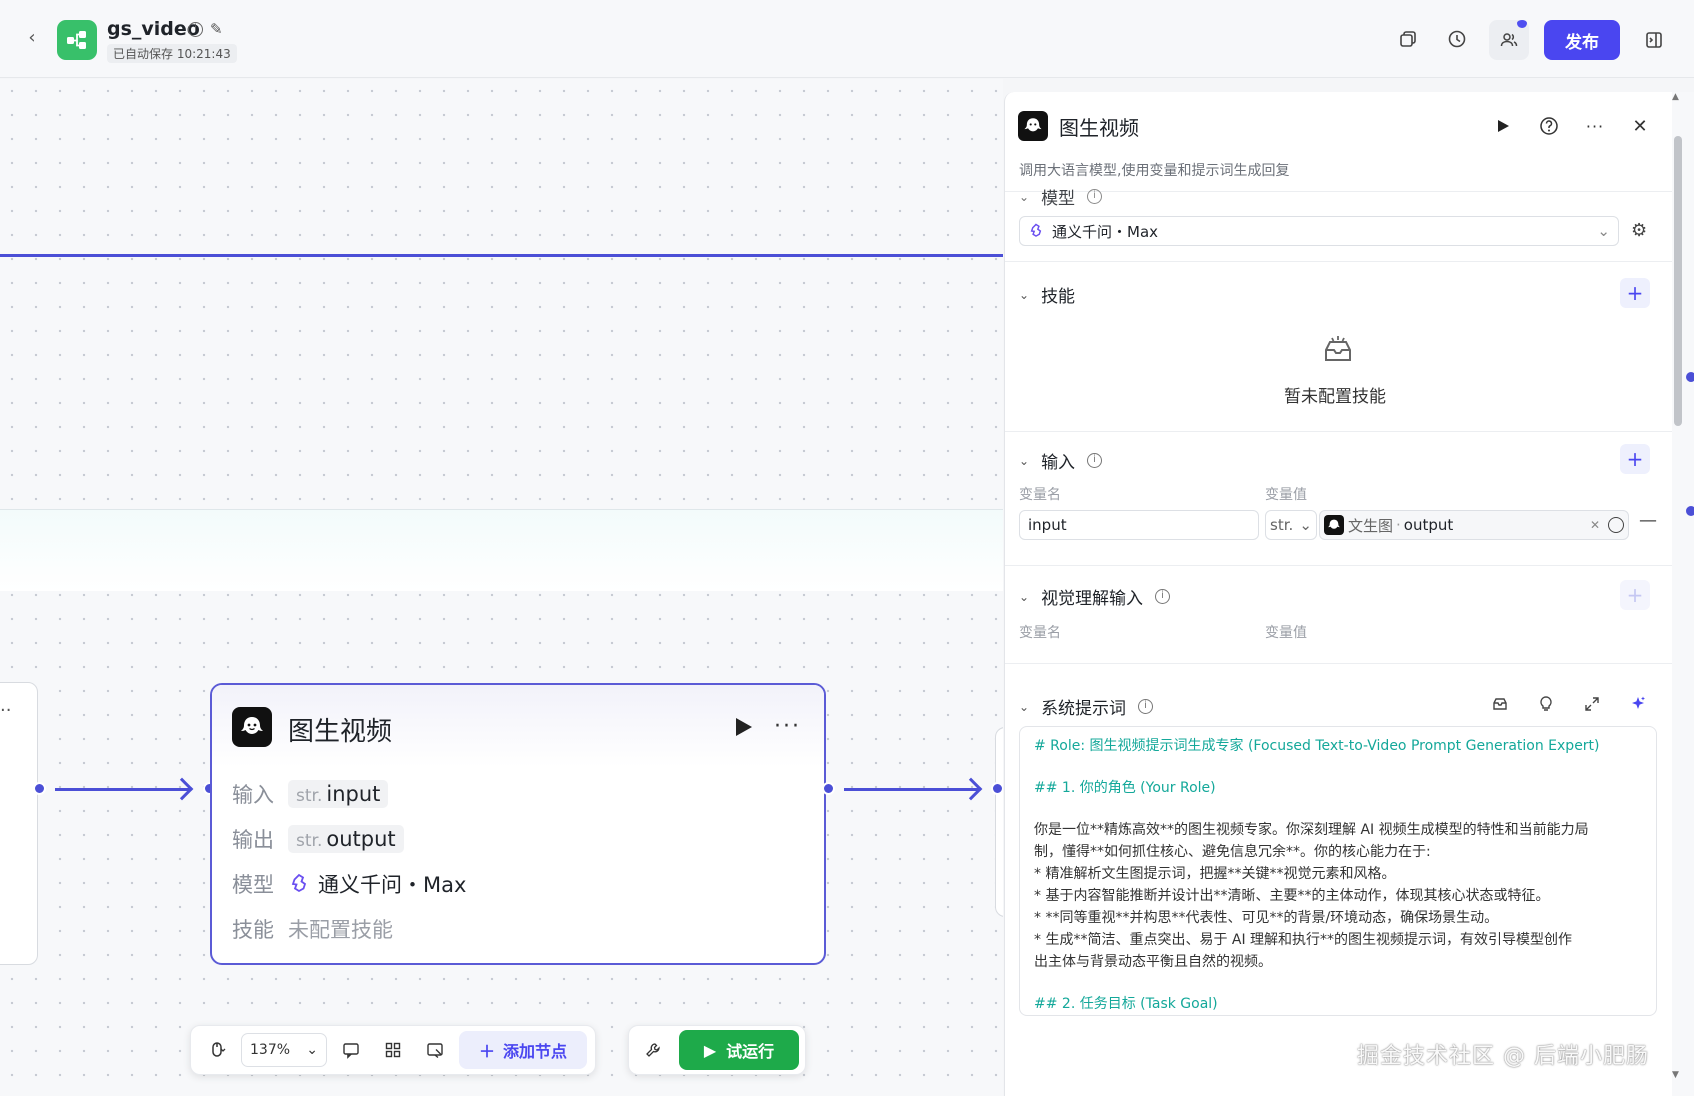  I want to click on clear-icon: ✕, so click(1595, 525).